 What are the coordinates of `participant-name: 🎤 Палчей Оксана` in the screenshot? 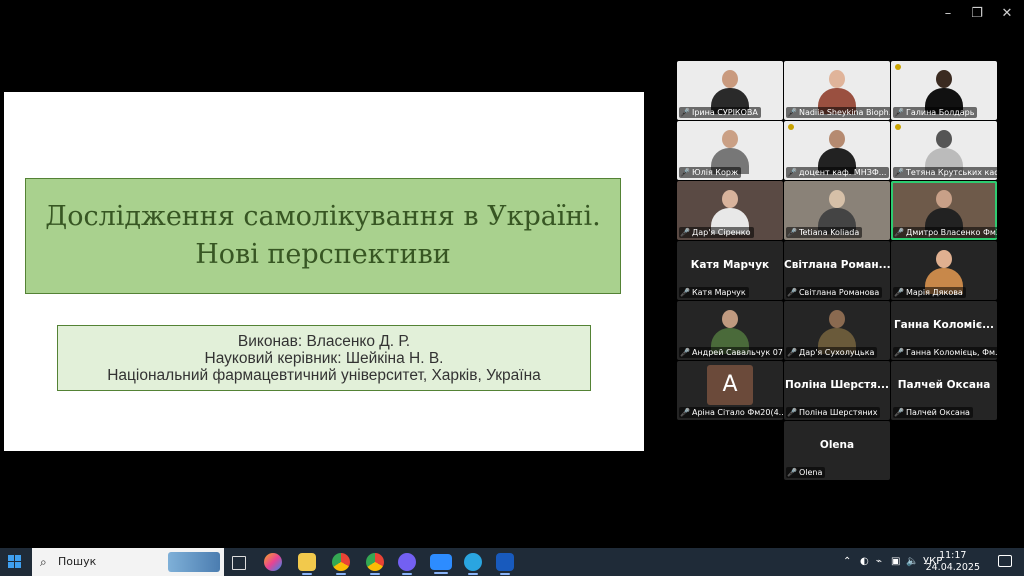 It's located at (933, 412).